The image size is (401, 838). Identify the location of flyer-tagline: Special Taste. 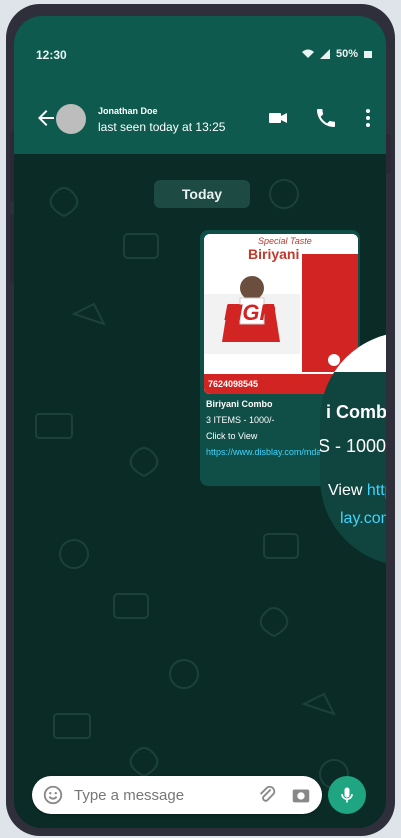
(285, 241).